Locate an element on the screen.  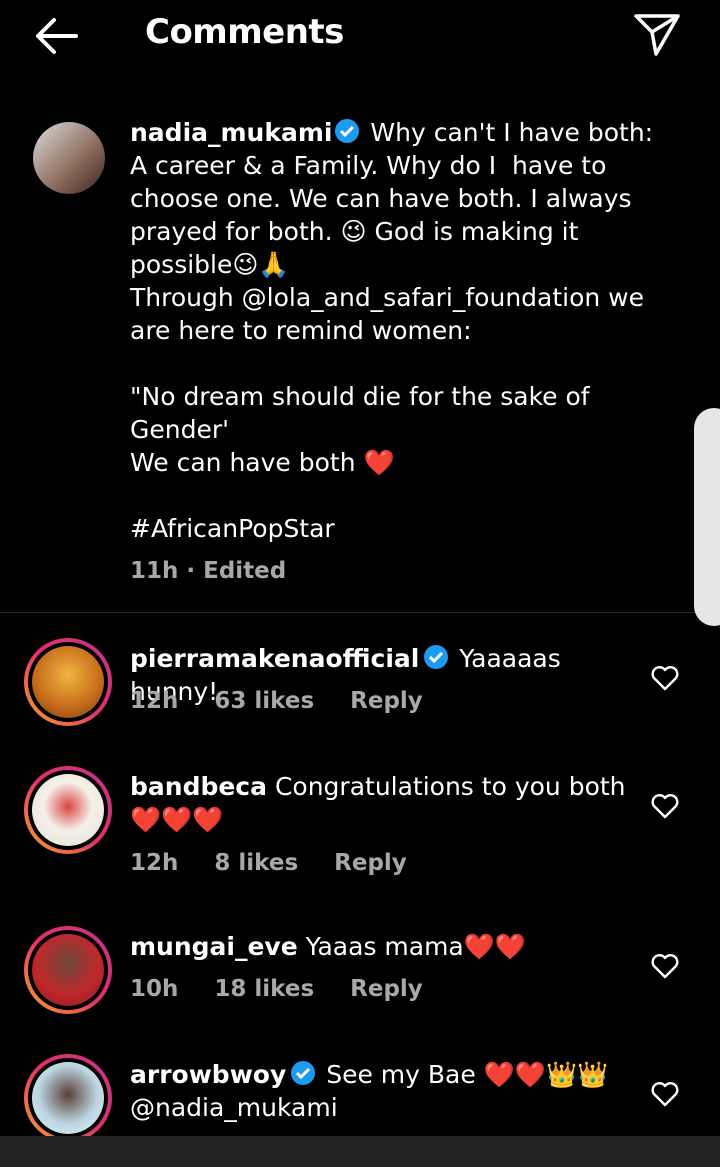
page-title: Comments is located at coordinates (244, 32).